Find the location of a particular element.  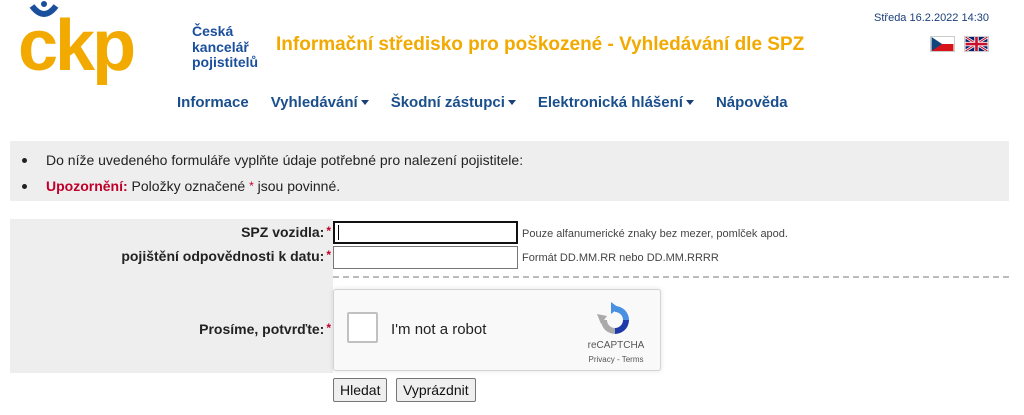

ckp-logo: ckp Česká kancelář pojistitelů is located at coordinates (138, 43).